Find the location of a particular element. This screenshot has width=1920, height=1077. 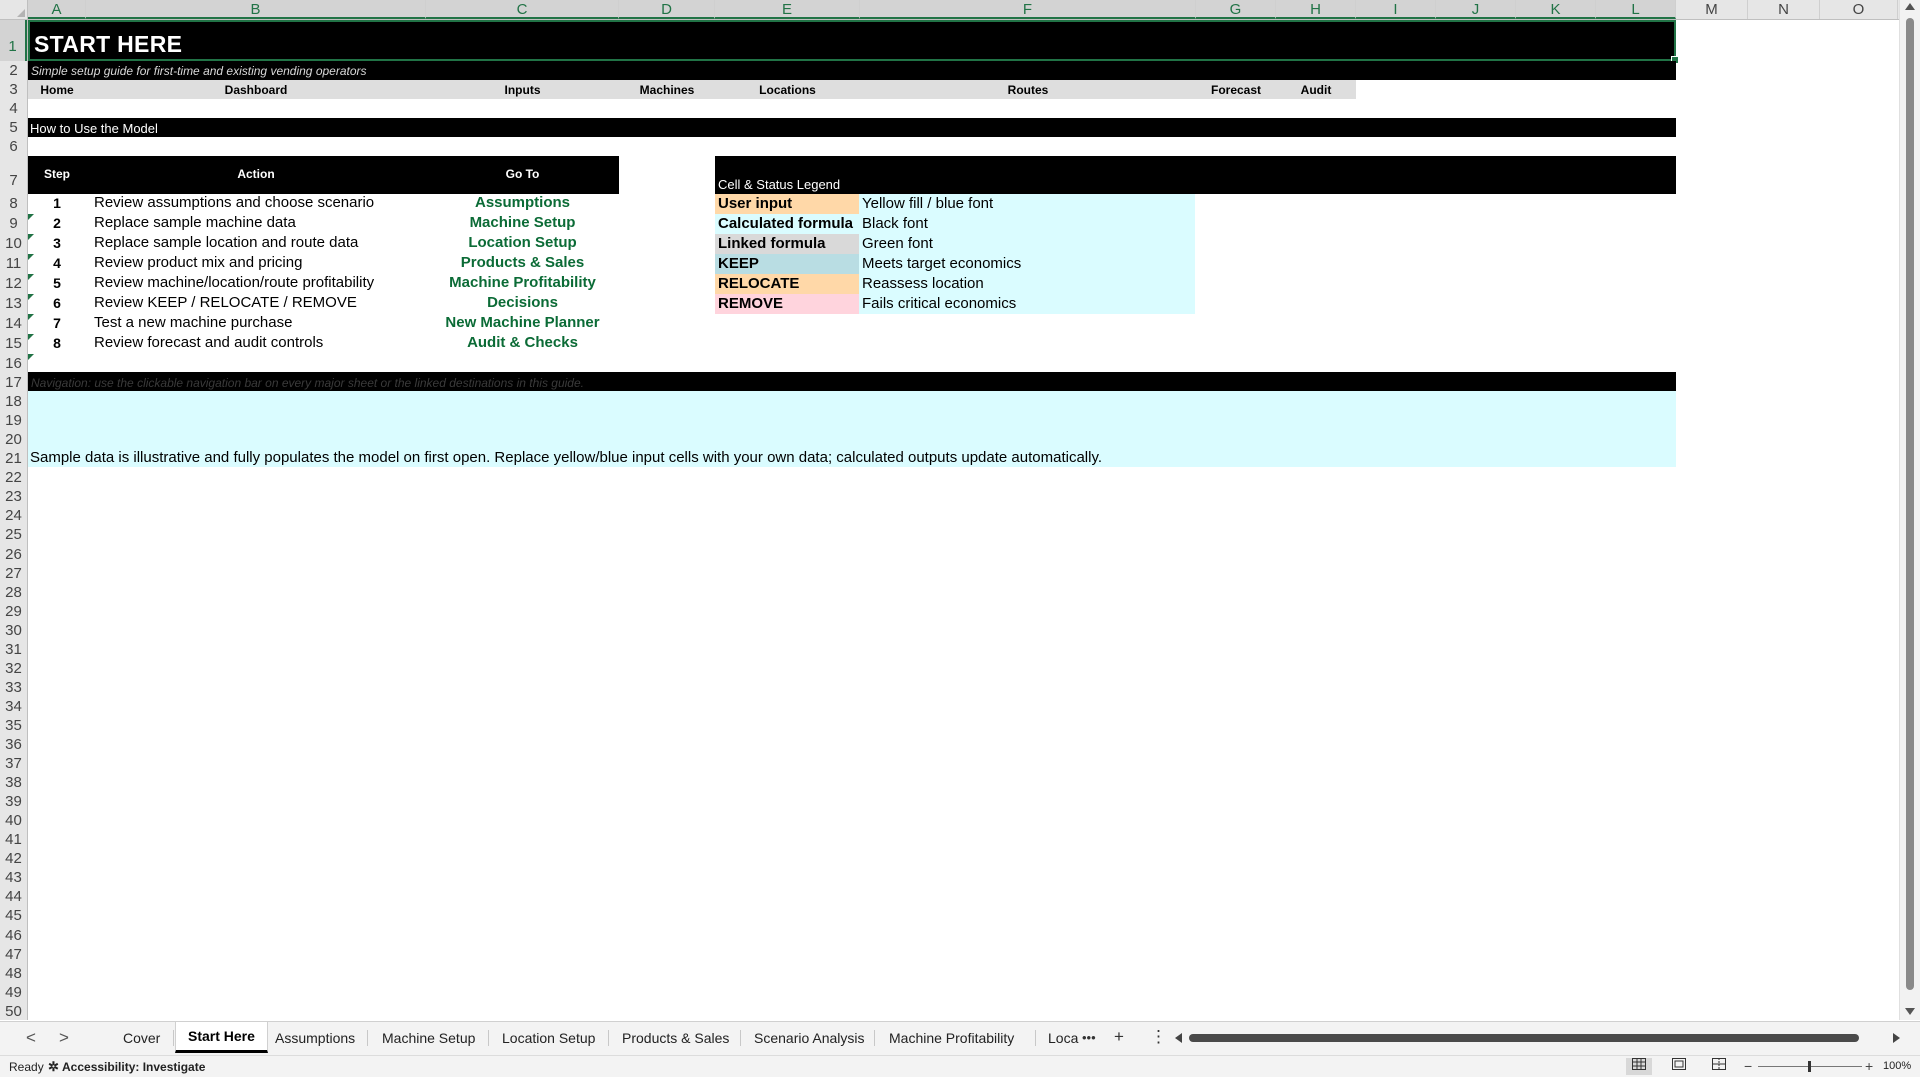

scroll-up-icon is located at coordinates (1910, 6).